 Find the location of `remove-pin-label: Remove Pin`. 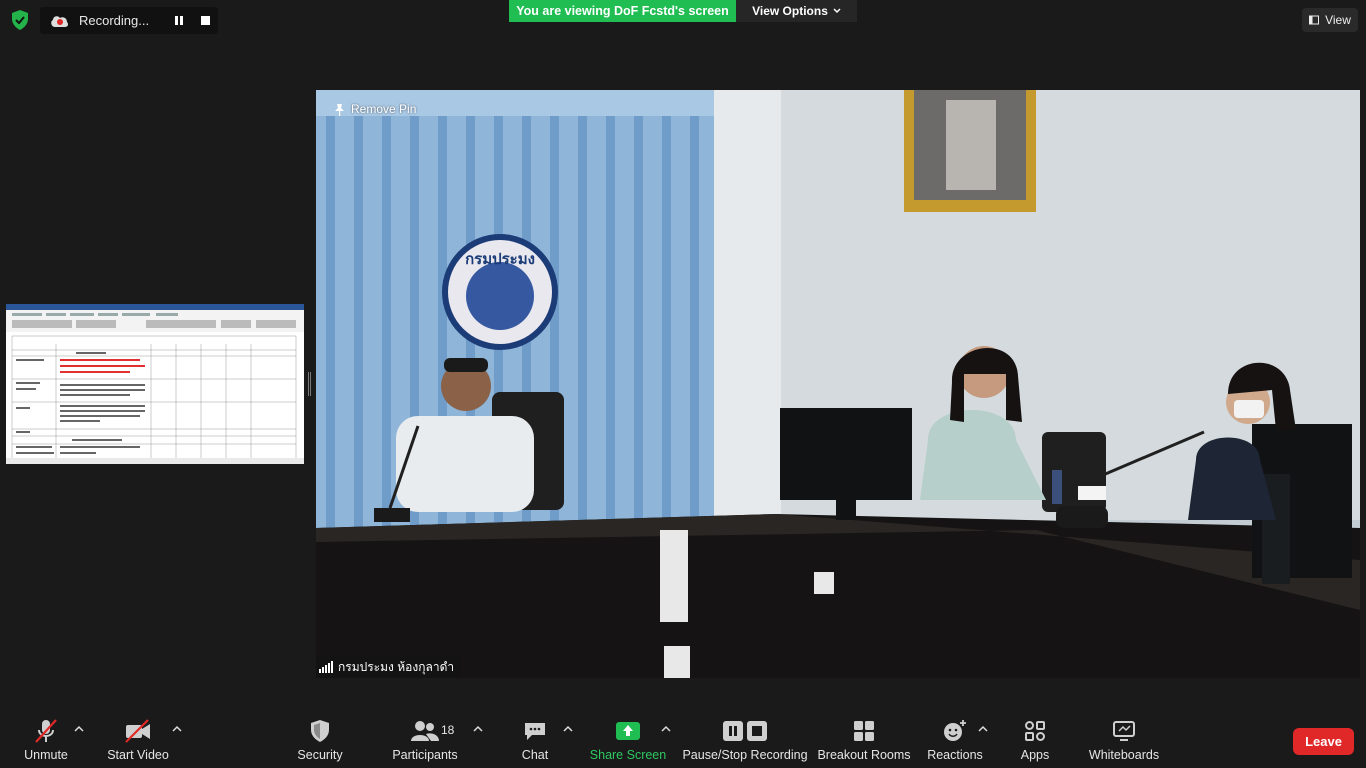

remove-pin-label: Remove Pin is located at coordinates (384, 109).